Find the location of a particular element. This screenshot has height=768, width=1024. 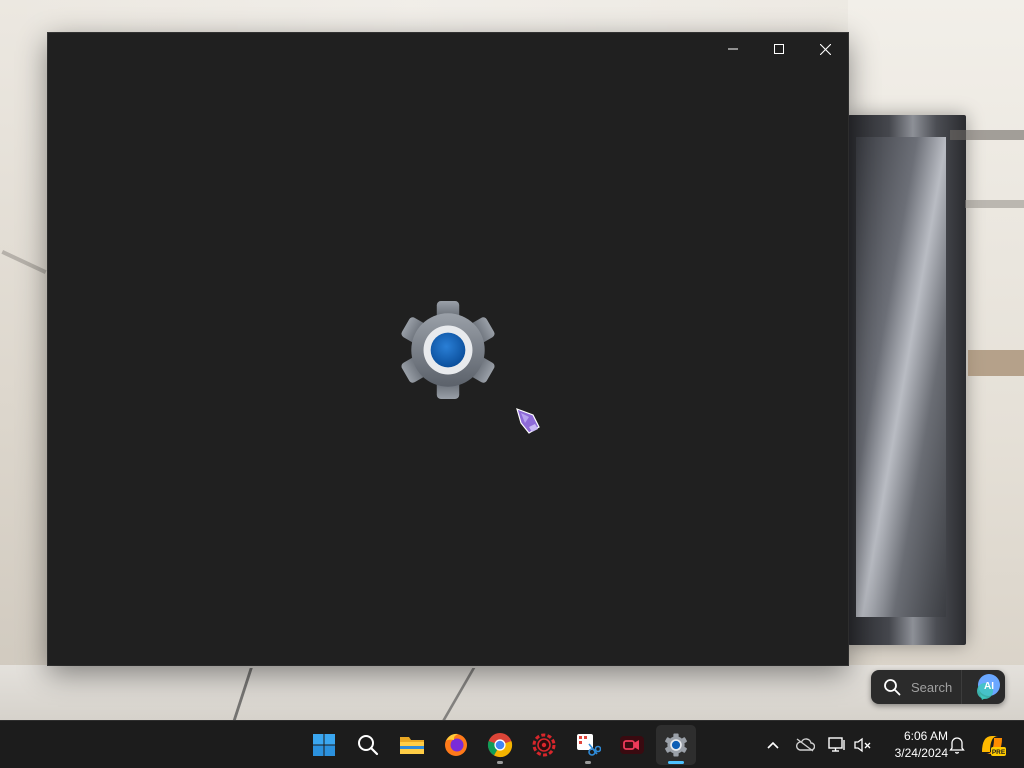

taskbar-settings is located at coordinates (676, 745).